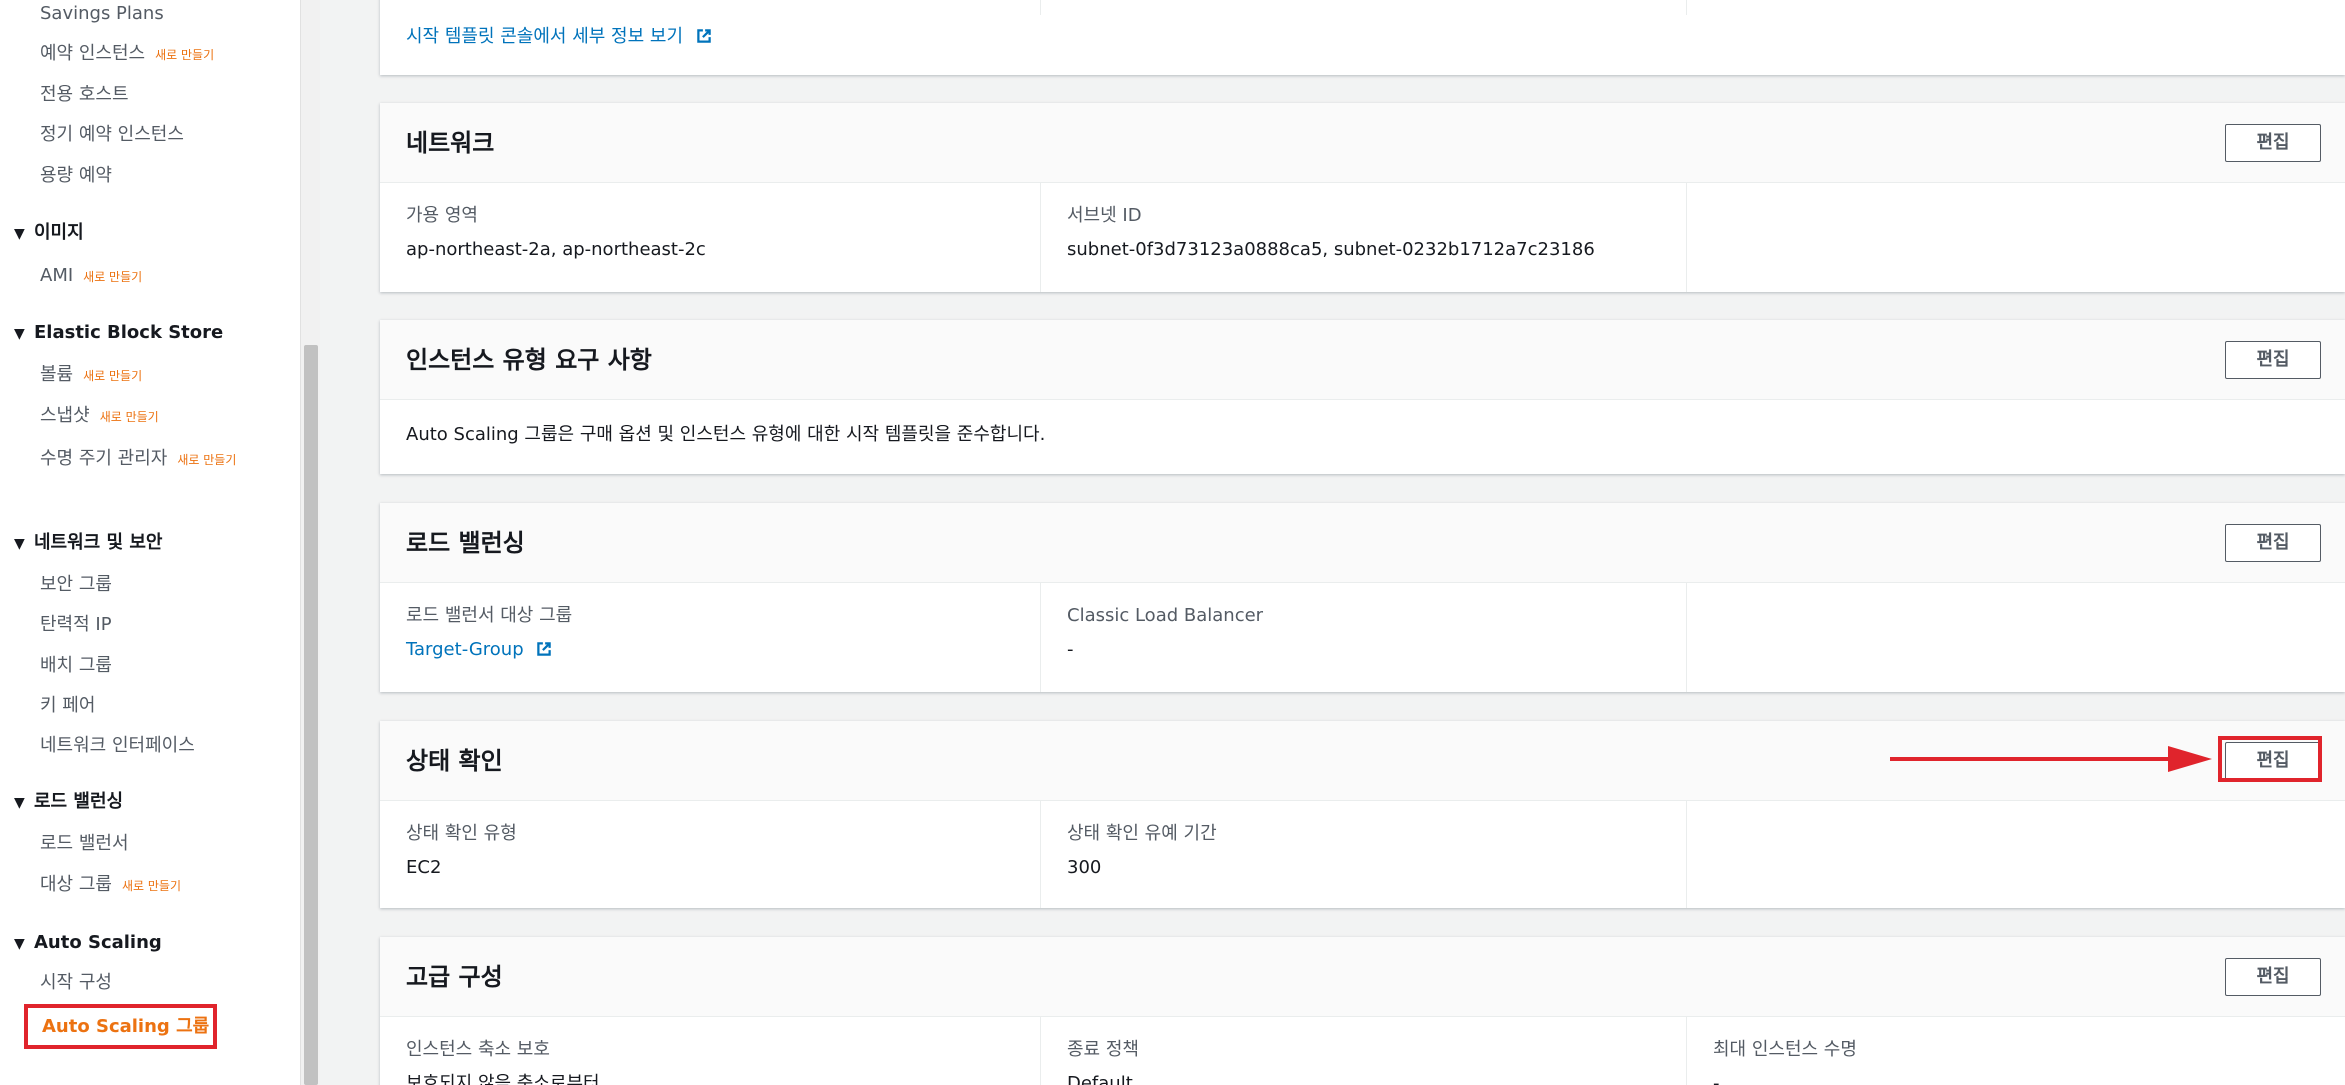 This screenshot has height=1085, width=2345. What do you see at coordinates (76, 625) in the screenshot?
I see `sidebar-item-elastic-ip: 탄력적 IP` at bounding box center [76, 625].